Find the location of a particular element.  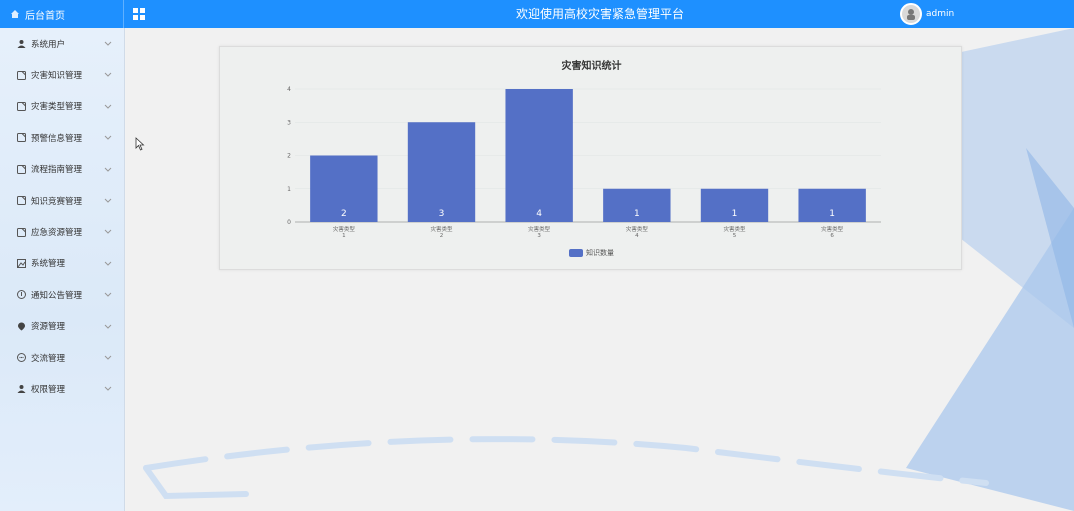

sidebar-item-communication: 交流管理 is located at coordinates (62, 357).